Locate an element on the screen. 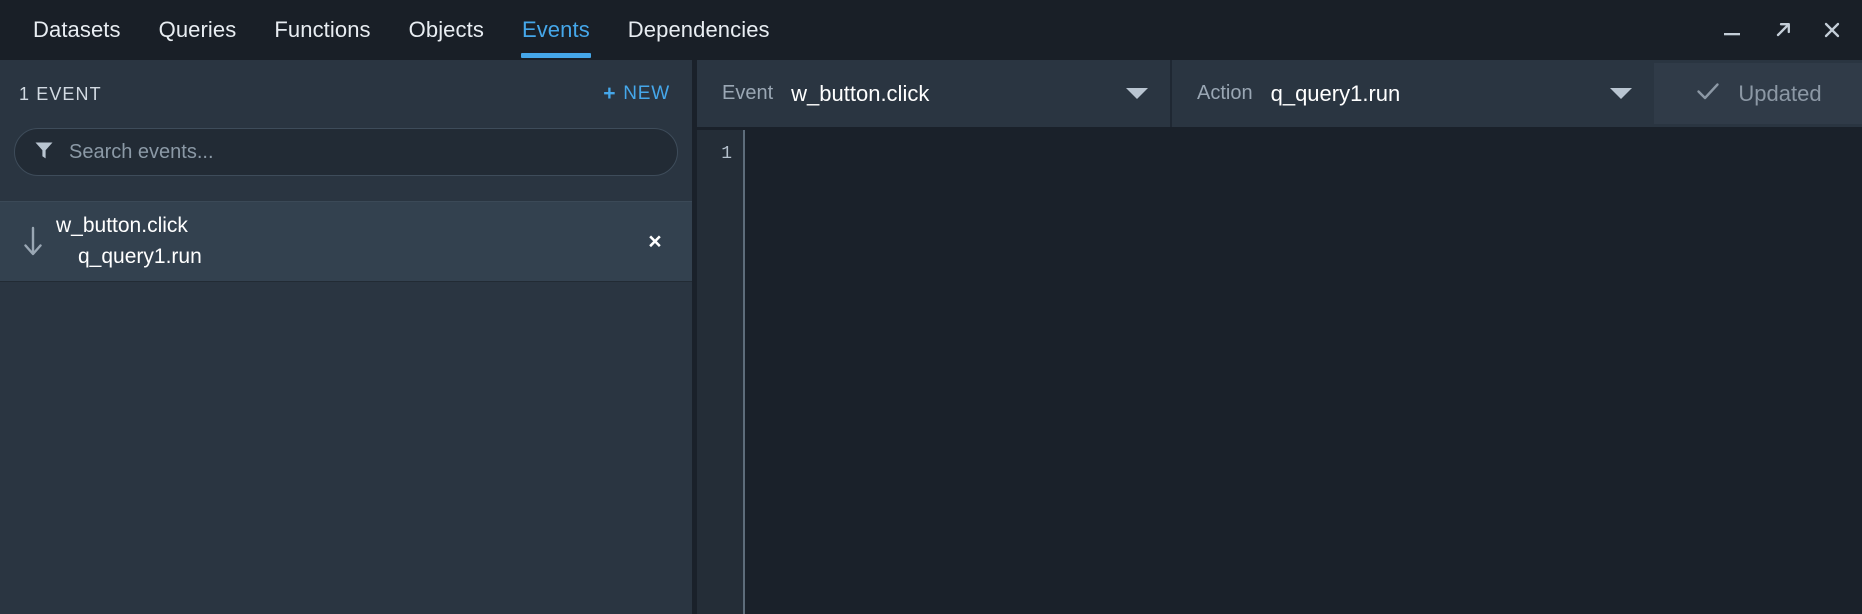 The width and height of the screenshot is (1862, 614). new-event-button: + NEW is located at coordinates (636, 94).